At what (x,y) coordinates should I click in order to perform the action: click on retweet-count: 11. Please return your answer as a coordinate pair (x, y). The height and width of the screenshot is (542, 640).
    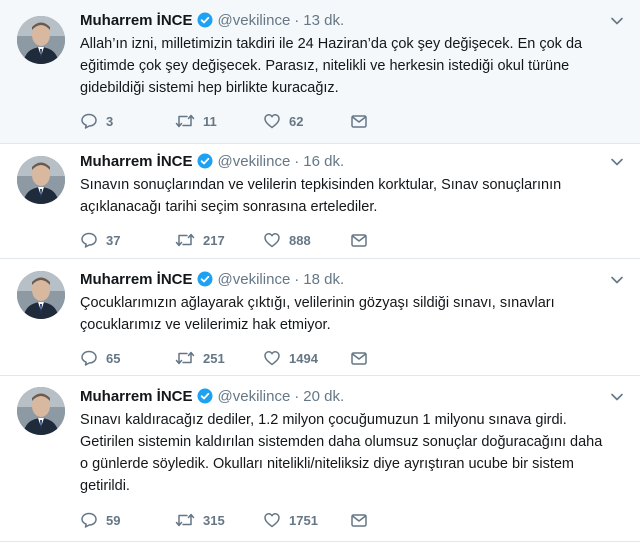
    Looking at the image, I should click on (210, 121).